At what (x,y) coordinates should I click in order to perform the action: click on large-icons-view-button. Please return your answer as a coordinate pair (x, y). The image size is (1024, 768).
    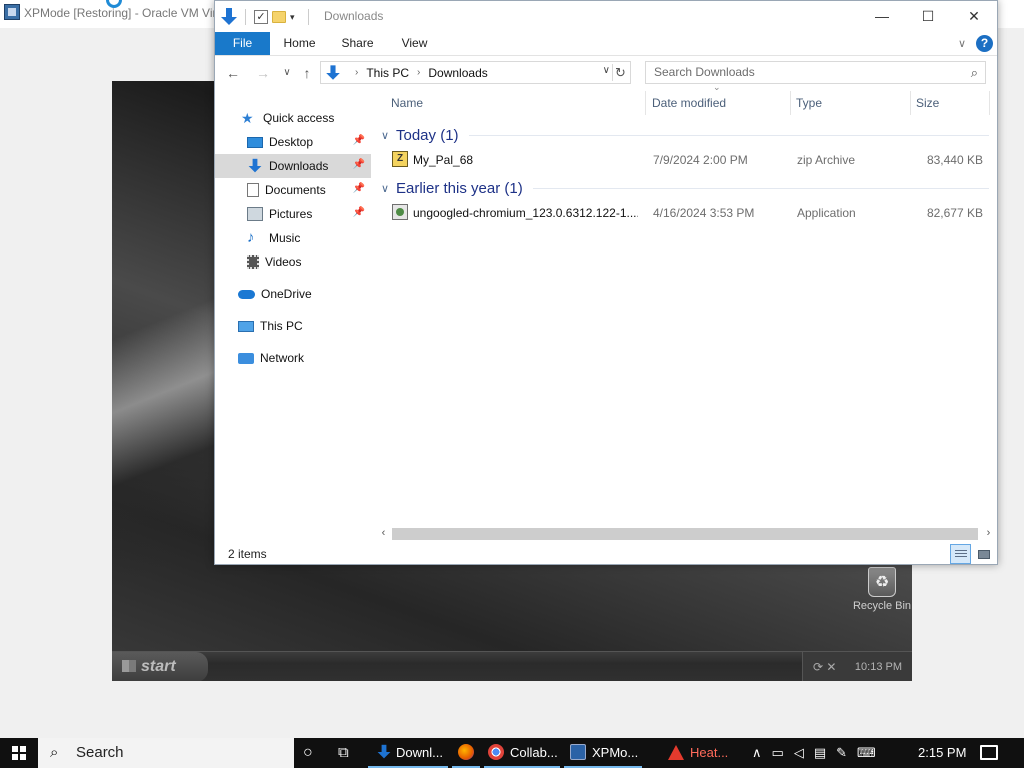
    Looking at the image, I should click on (983, 554).